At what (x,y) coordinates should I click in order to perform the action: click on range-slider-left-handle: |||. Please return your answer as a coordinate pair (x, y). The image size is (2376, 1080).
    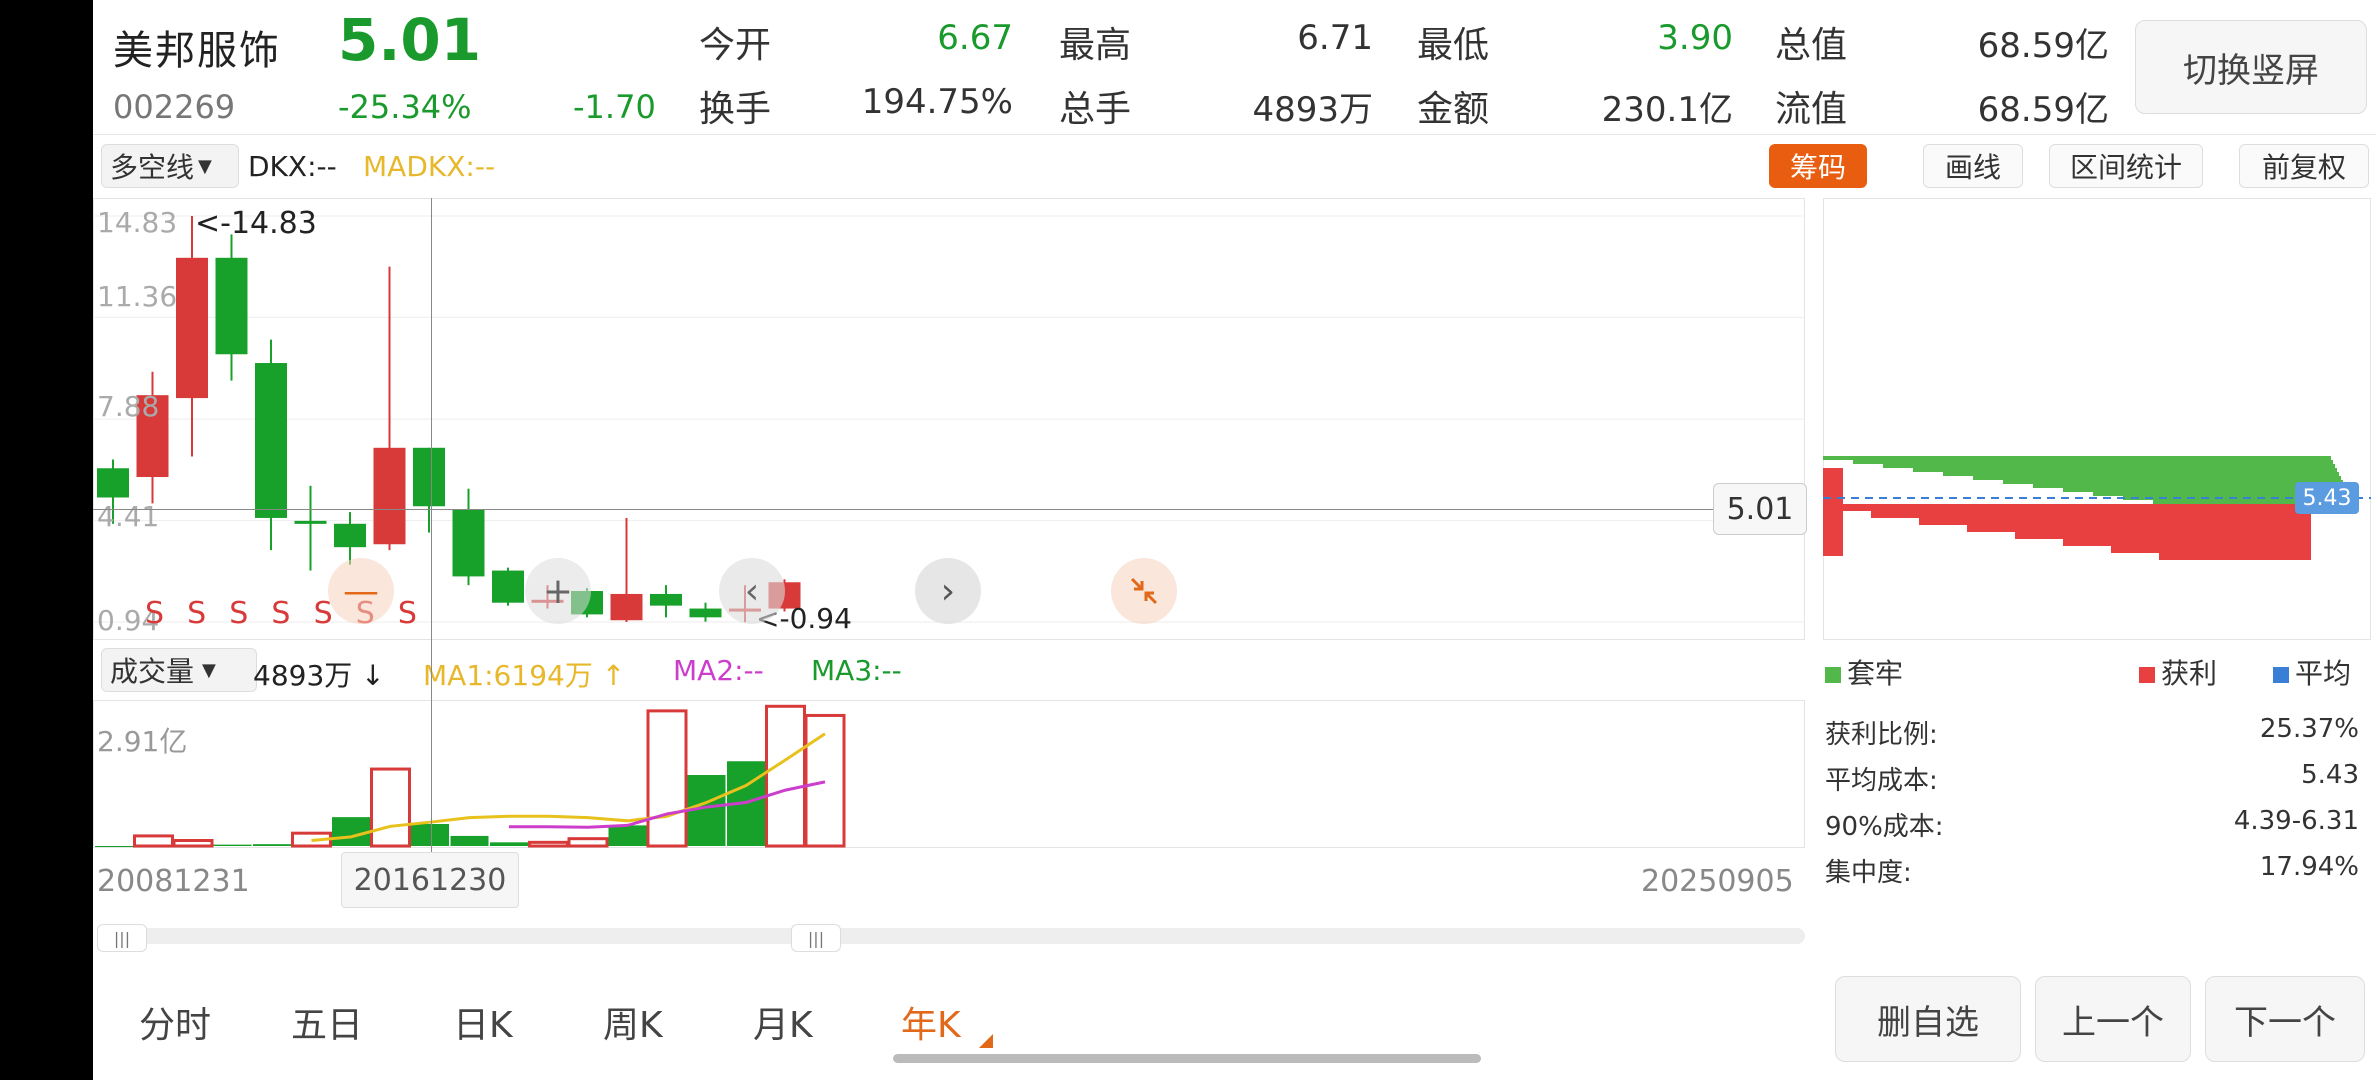
    Looking at the image, I should click on (122, 938).